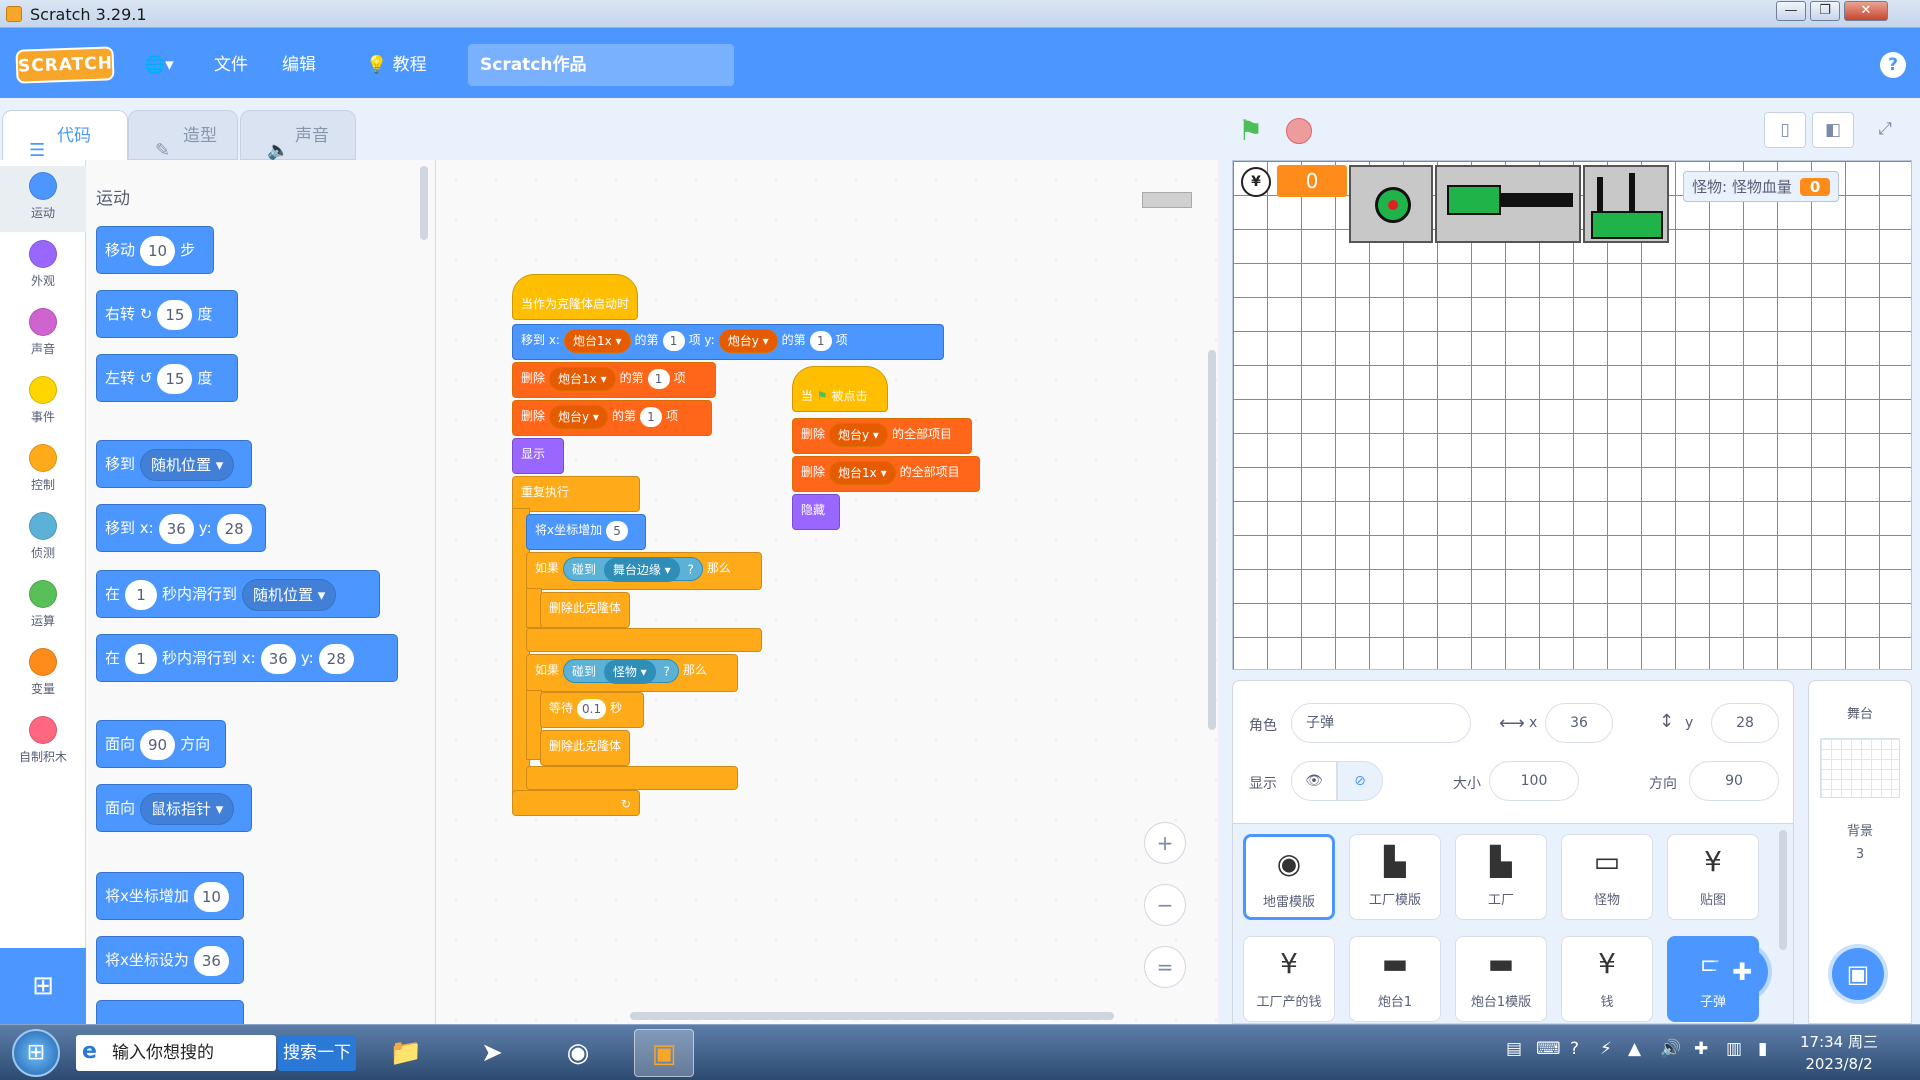 This screenshot has height=1080, width=1920. I want to click on block-set-x: 将x坐标设为 36, so click(170, 960).